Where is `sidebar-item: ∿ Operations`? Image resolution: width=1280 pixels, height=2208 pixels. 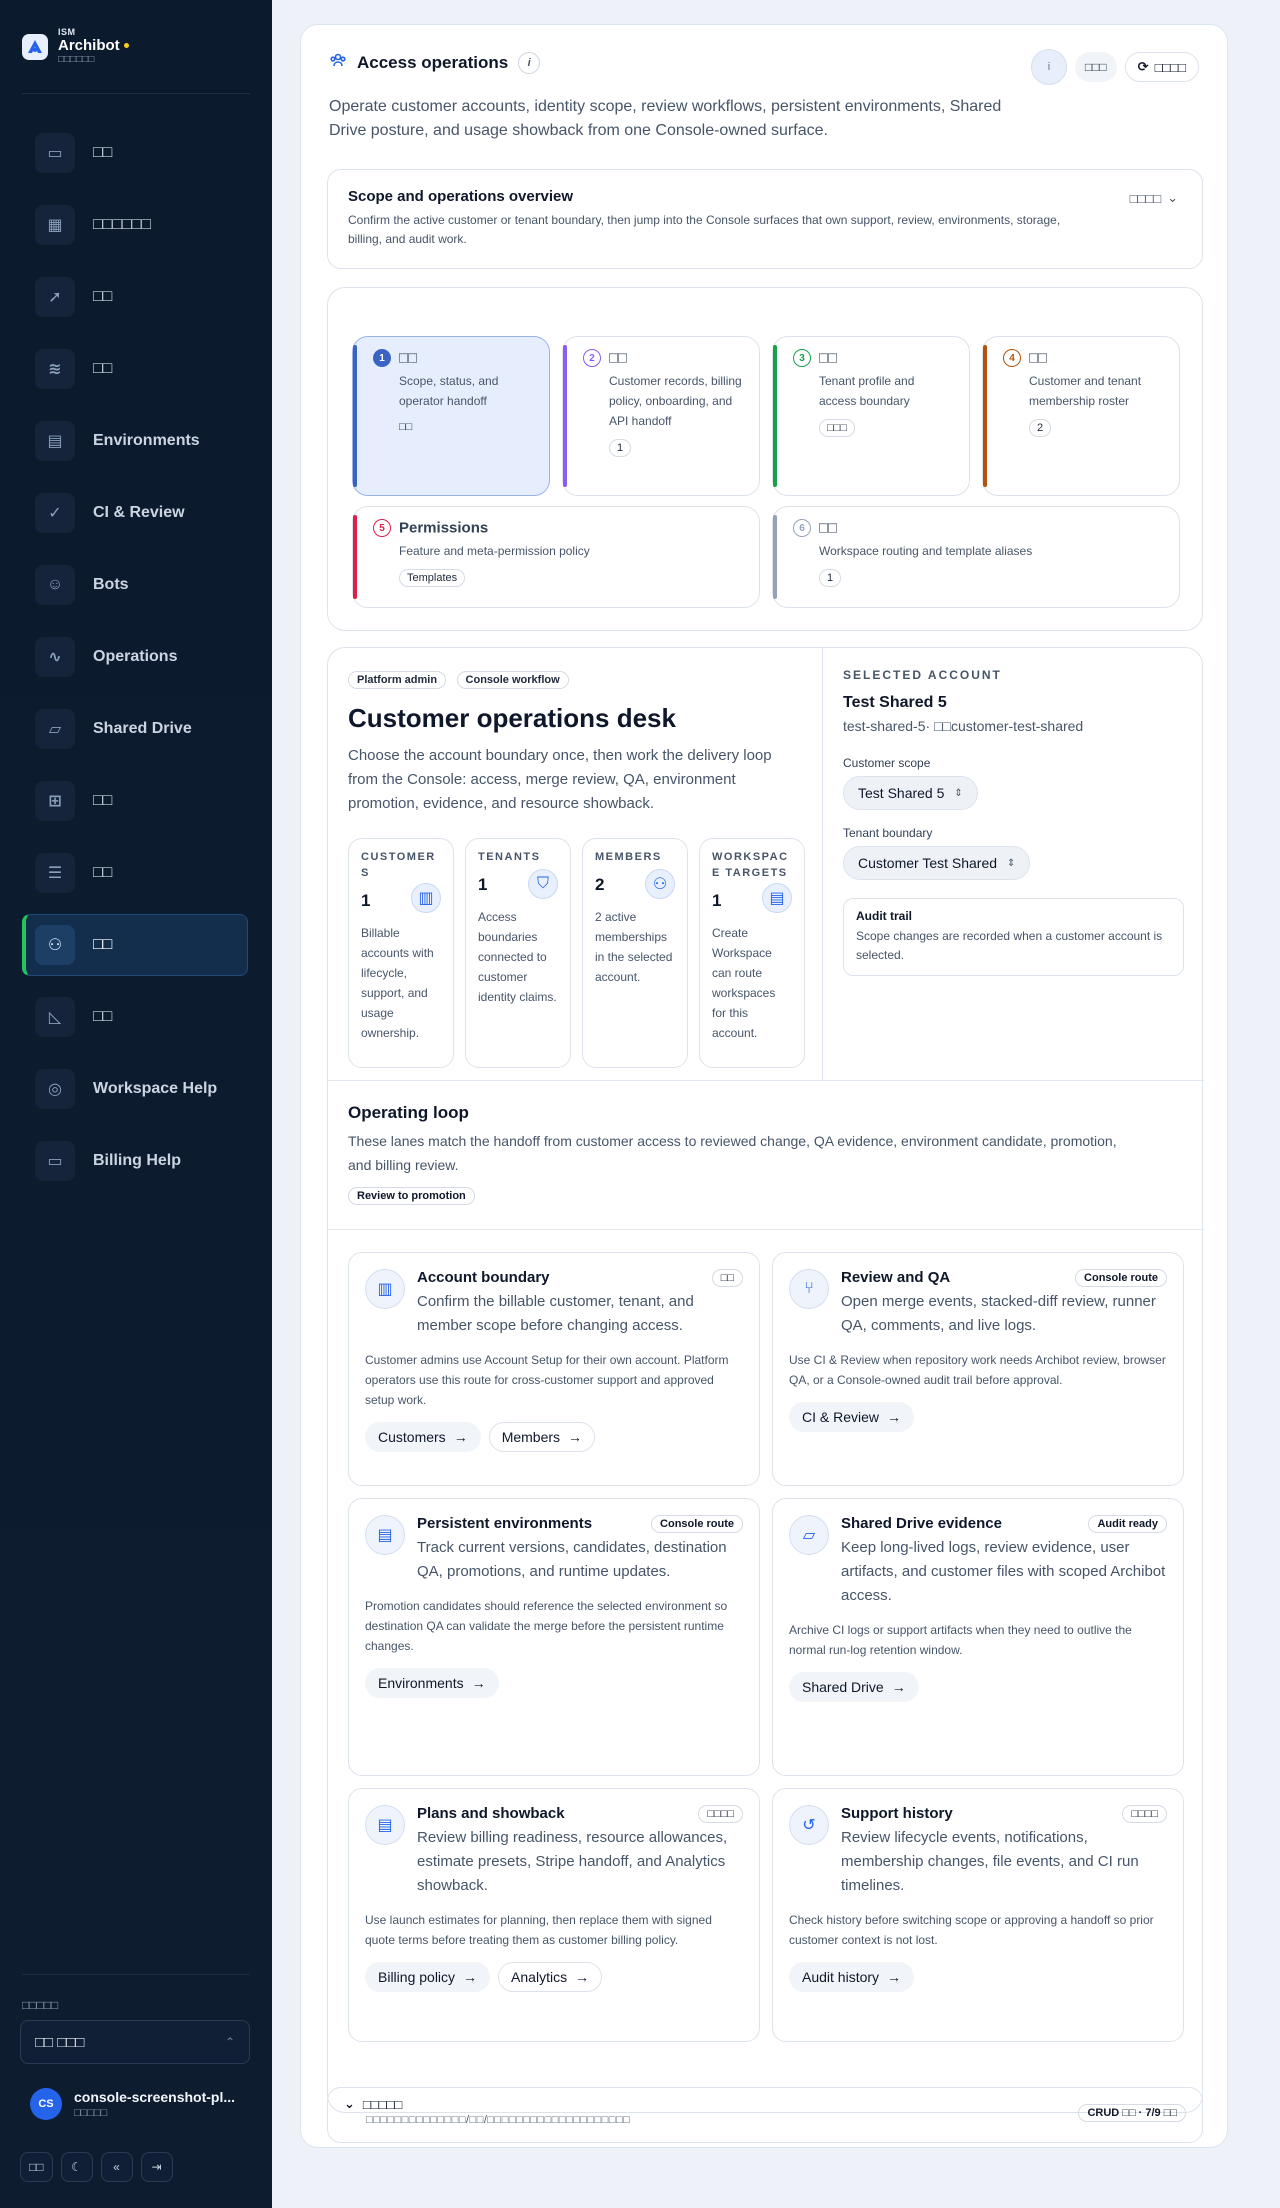
sidebar-item: ∿ Operations is located at coordinates (135, 657).